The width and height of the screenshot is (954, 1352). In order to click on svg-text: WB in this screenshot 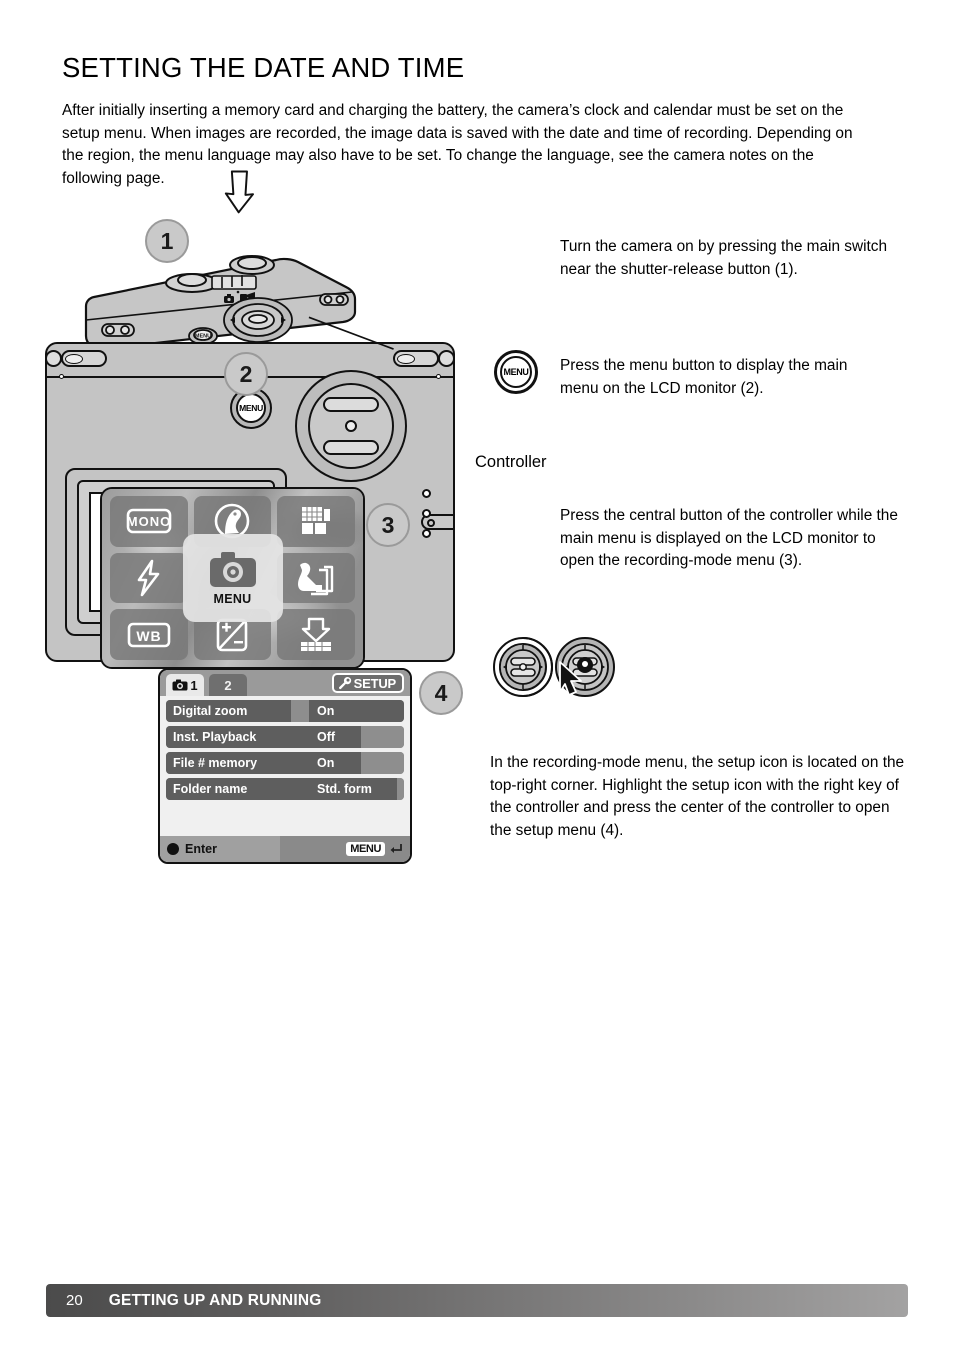, I will do `click(148, 636)`.